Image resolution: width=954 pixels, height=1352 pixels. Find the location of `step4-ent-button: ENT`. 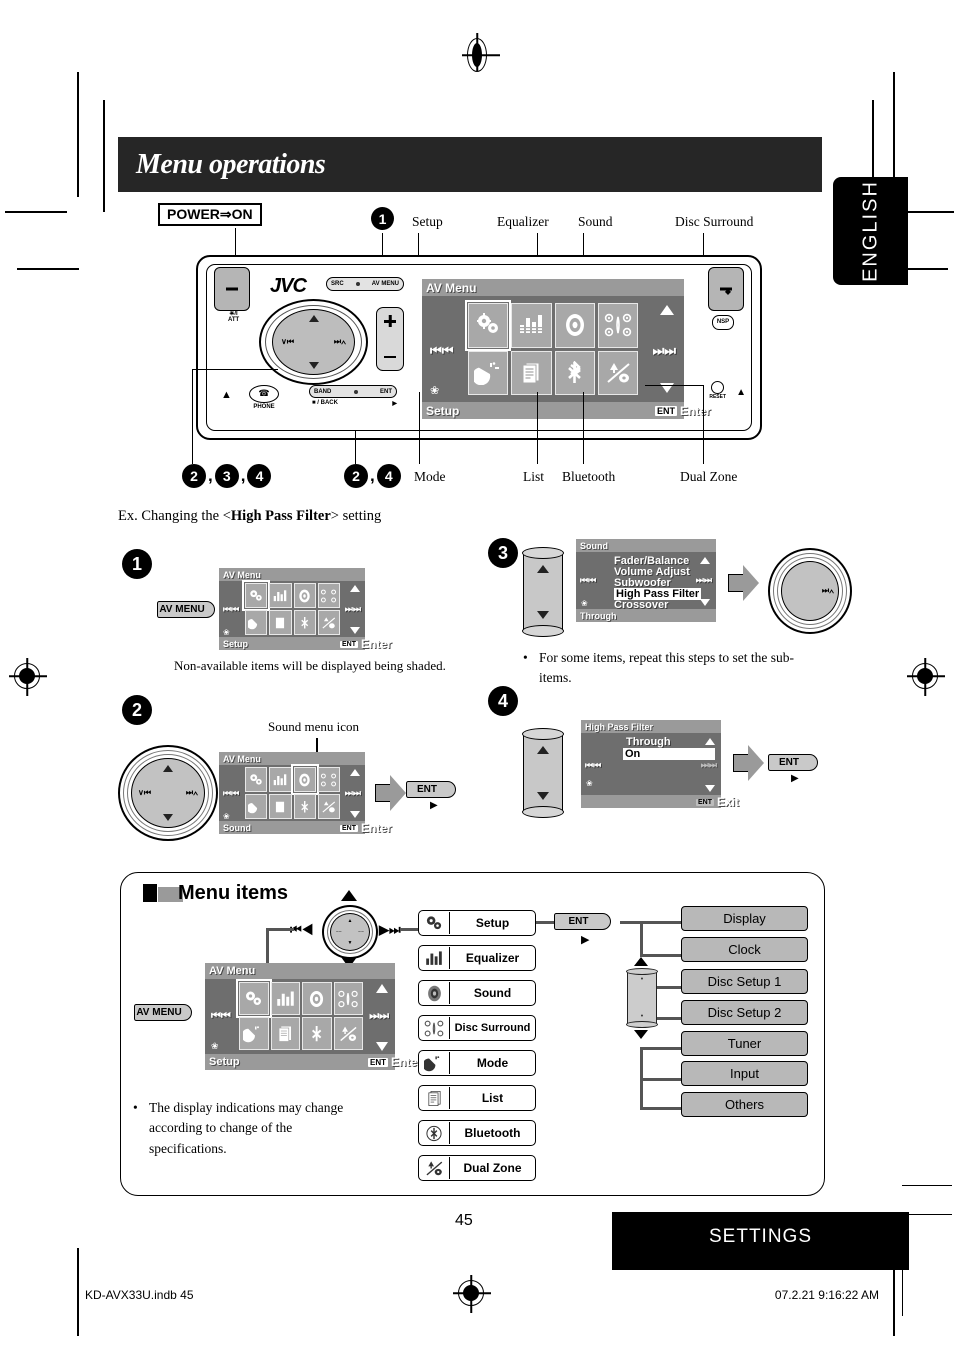

step4-ent-button: ENT is located at coordinates (793, 762).